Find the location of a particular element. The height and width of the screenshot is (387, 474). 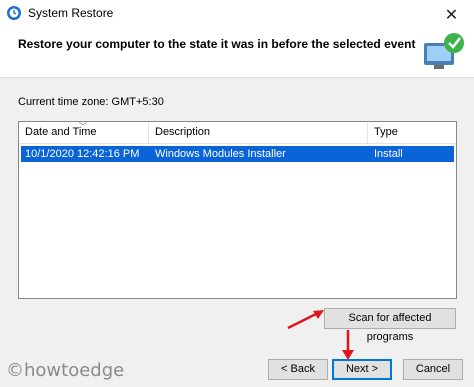

list-header: Date and Time ﹀ Description Type is located at coordinates (237, 133).